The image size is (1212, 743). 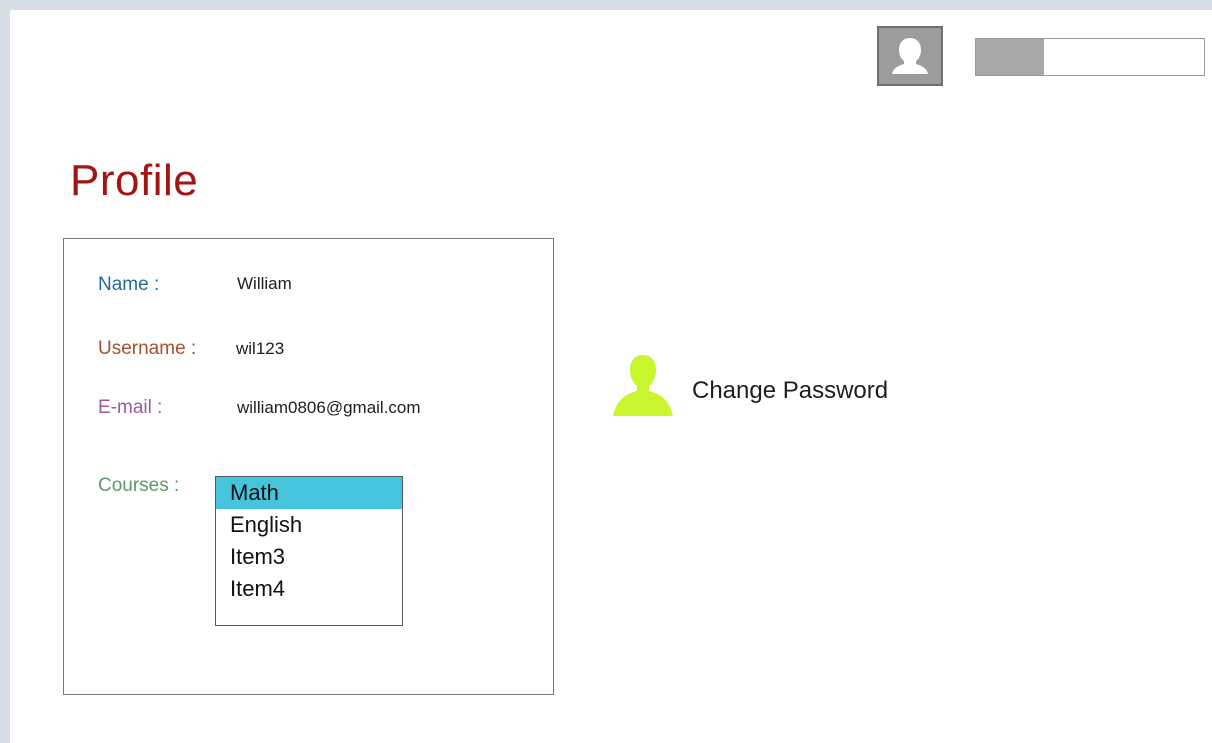 I want to click on page-title: Profile, so click(x=134, y=180).